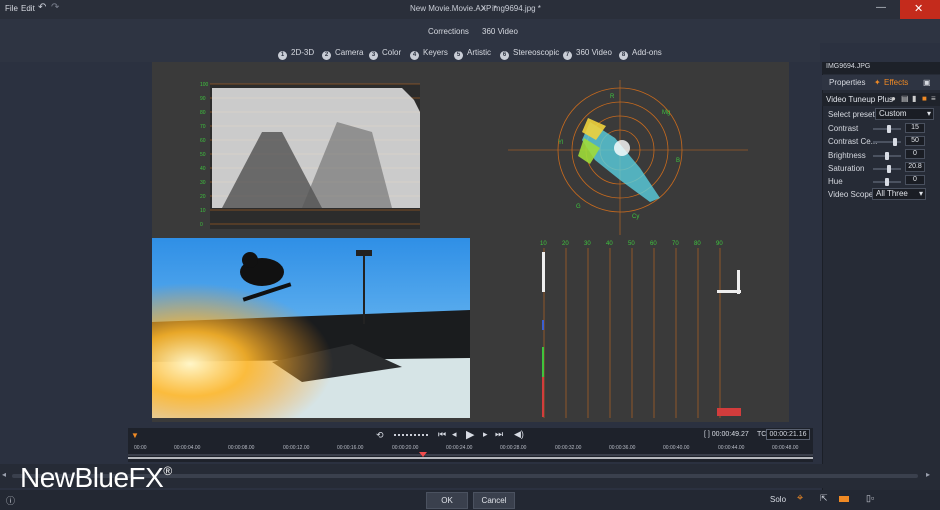 Image resolution: width=940 pixels, height=510 pixels. I want to click on color-icon, so click(844, 499).